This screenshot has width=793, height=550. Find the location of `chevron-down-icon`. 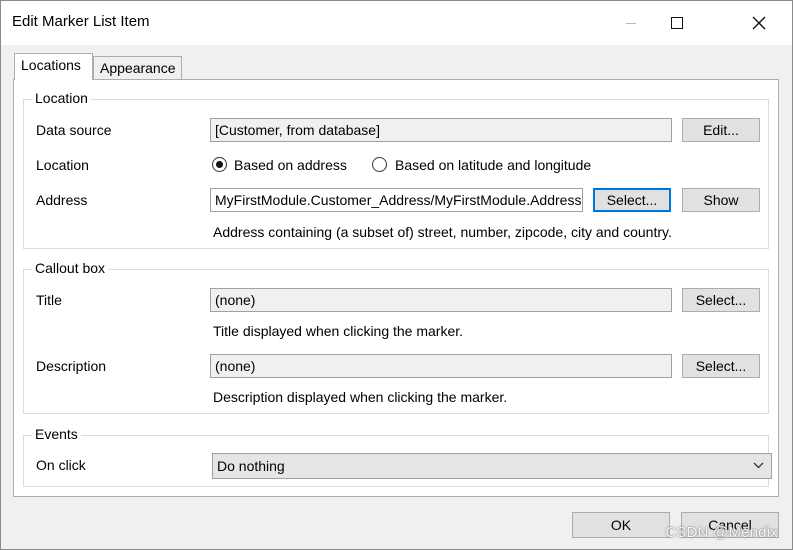

chevron-down-icon is located at coordinates (758, 465).